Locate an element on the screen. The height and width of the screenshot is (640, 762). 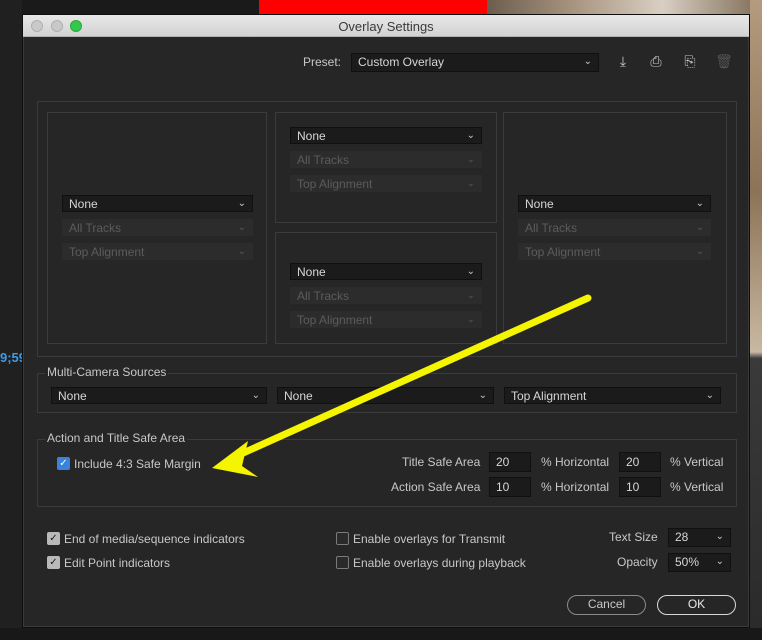
annotation-arrow is located at coordinates (402, 385).